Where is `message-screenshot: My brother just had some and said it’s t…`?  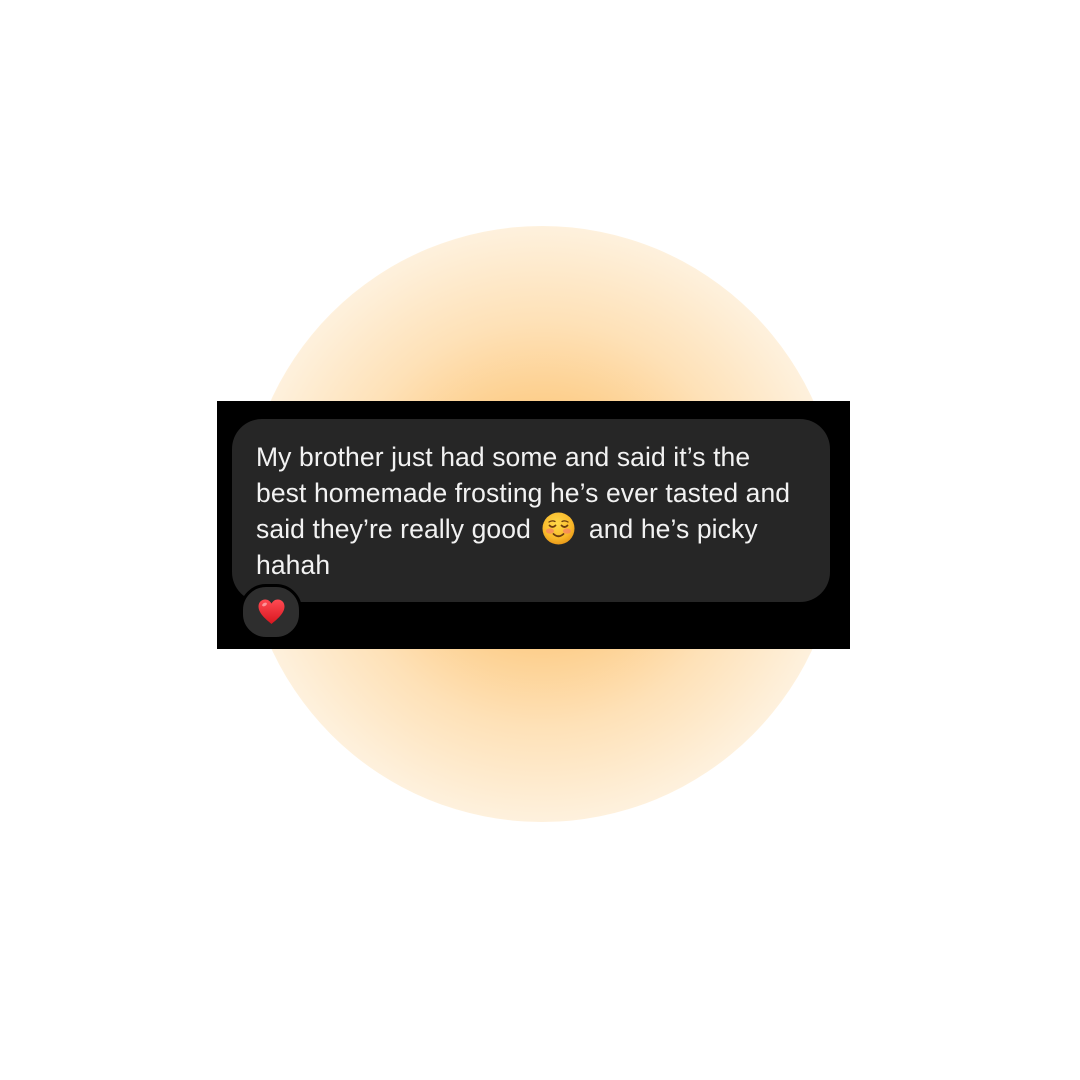
message-screenshot: My brother just had some and said it’s t… is located at coordinates (533, 525).